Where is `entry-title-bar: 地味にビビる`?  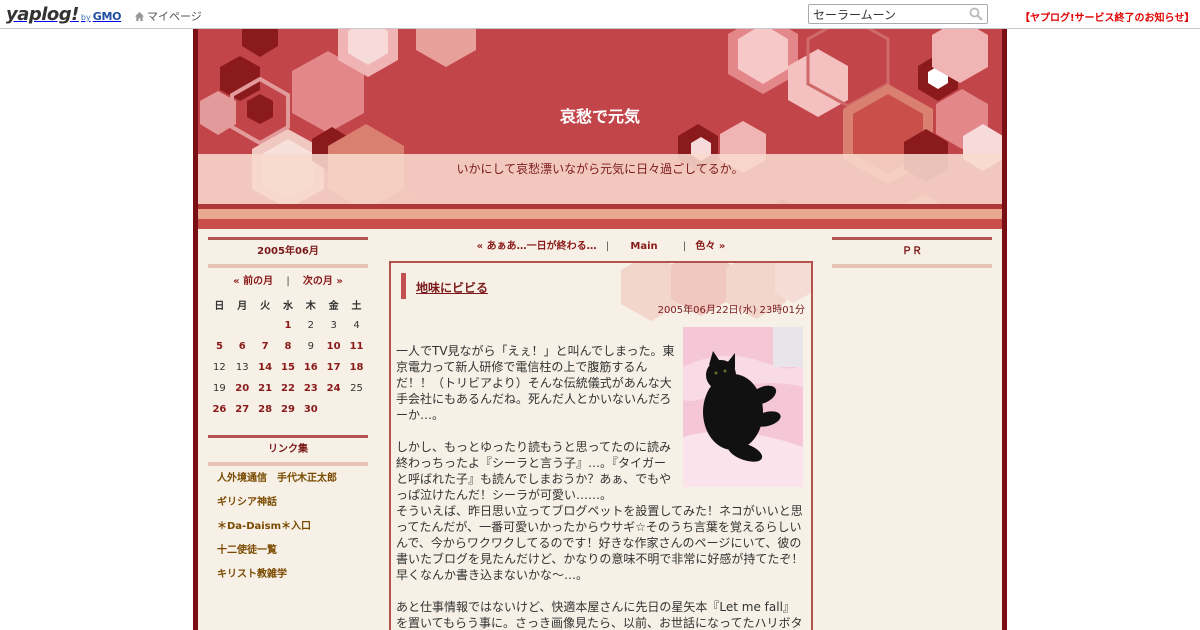
entry-title-bar: 地味にビビる is located at coordinates (444, 286).